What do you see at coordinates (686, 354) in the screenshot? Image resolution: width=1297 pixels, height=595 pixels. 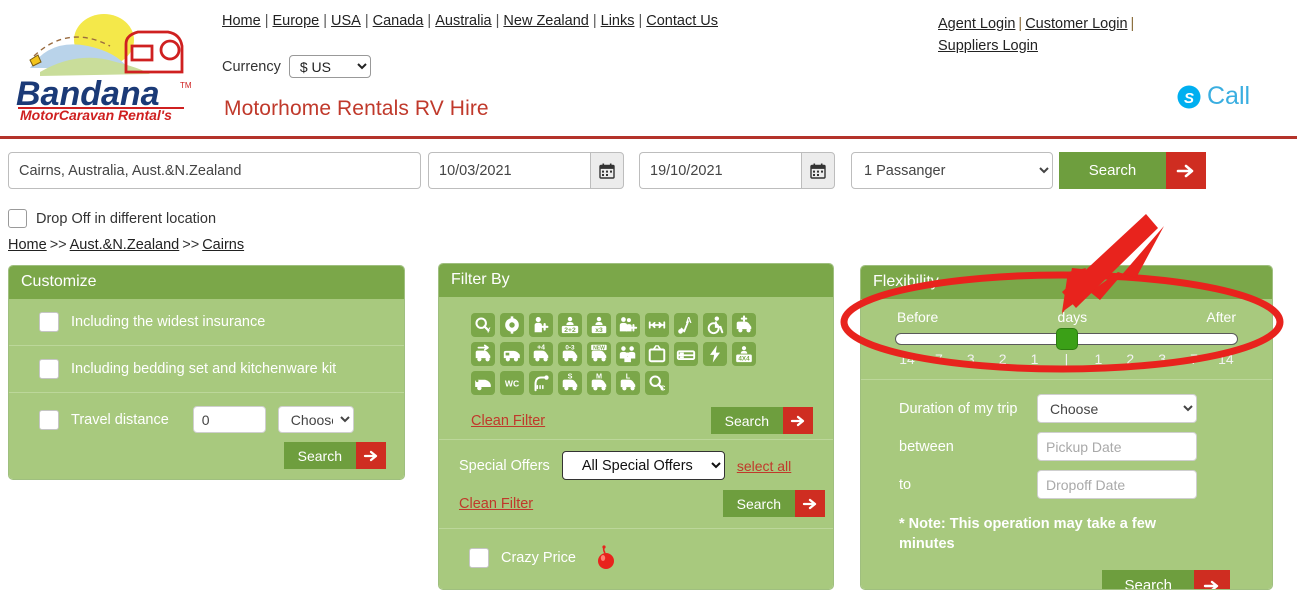 I see `bed-icon` at bounding box center [686, 354].